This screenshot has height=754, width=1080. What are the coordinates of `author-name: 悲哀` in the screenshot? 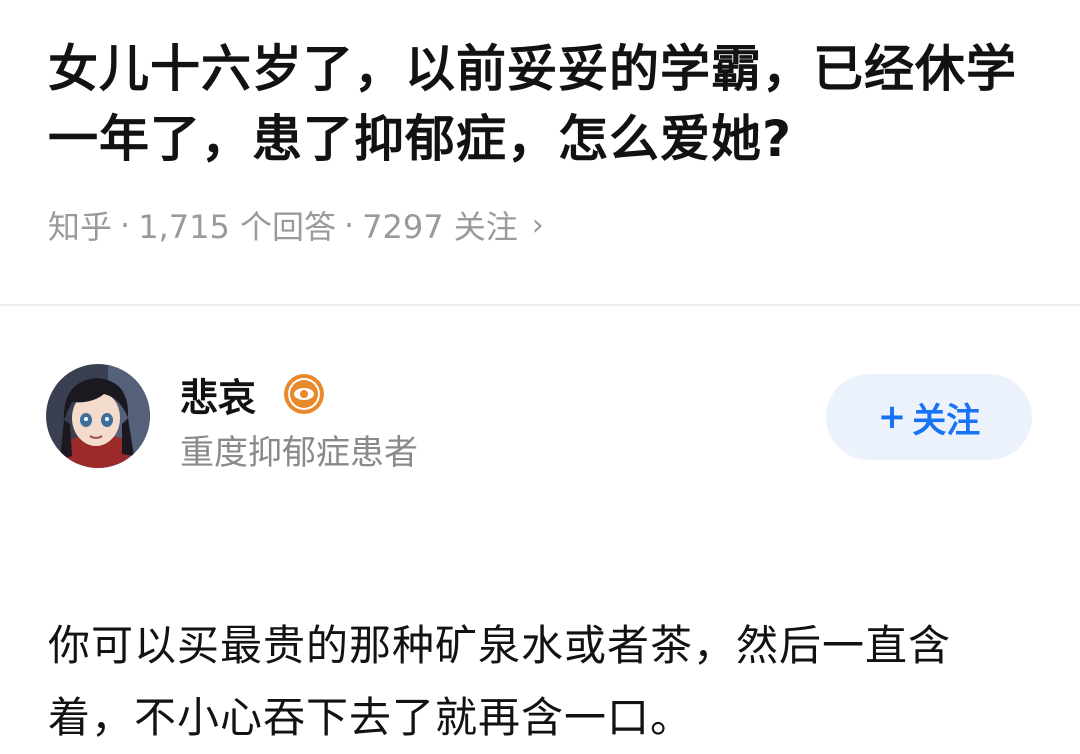 It's located at (218, 394).